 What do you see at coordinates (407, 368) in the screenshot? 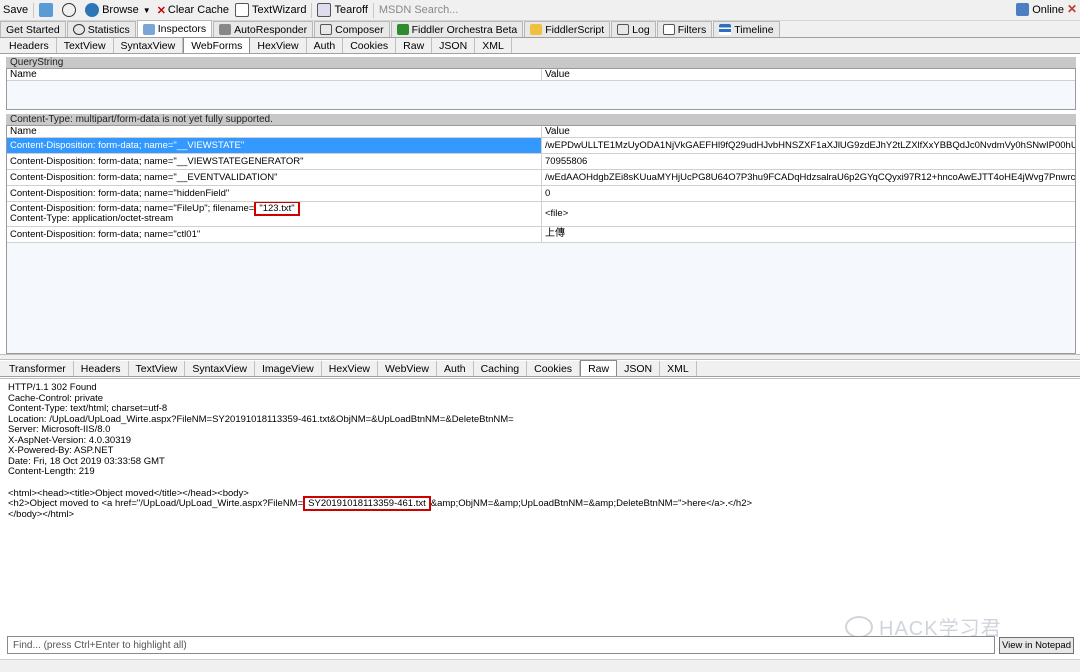
I see `tab-resp-webview: WebView` at bounding box center [407, 368].